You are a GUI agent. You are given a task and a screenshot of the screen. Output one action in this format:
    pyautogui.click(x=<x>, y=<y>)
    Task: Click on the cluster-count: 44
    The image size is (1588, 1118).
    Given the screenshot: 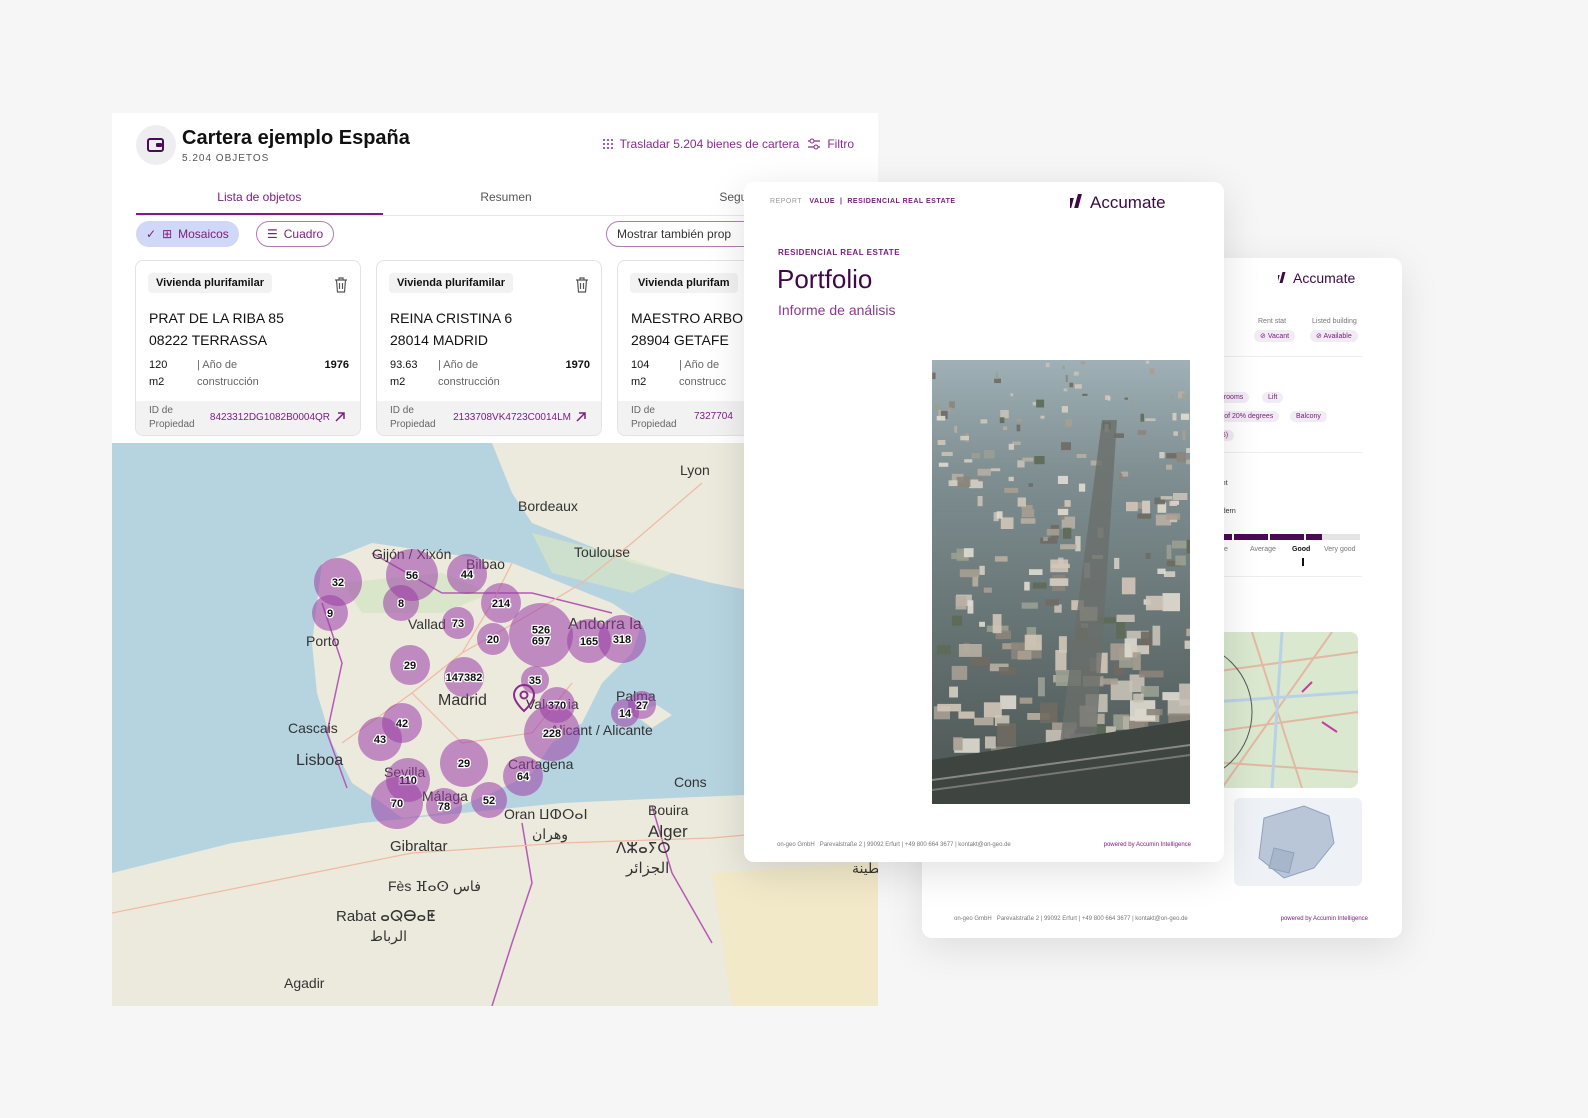 What is the action you would take?
    pyautogui.click(x=467, y=575)
    